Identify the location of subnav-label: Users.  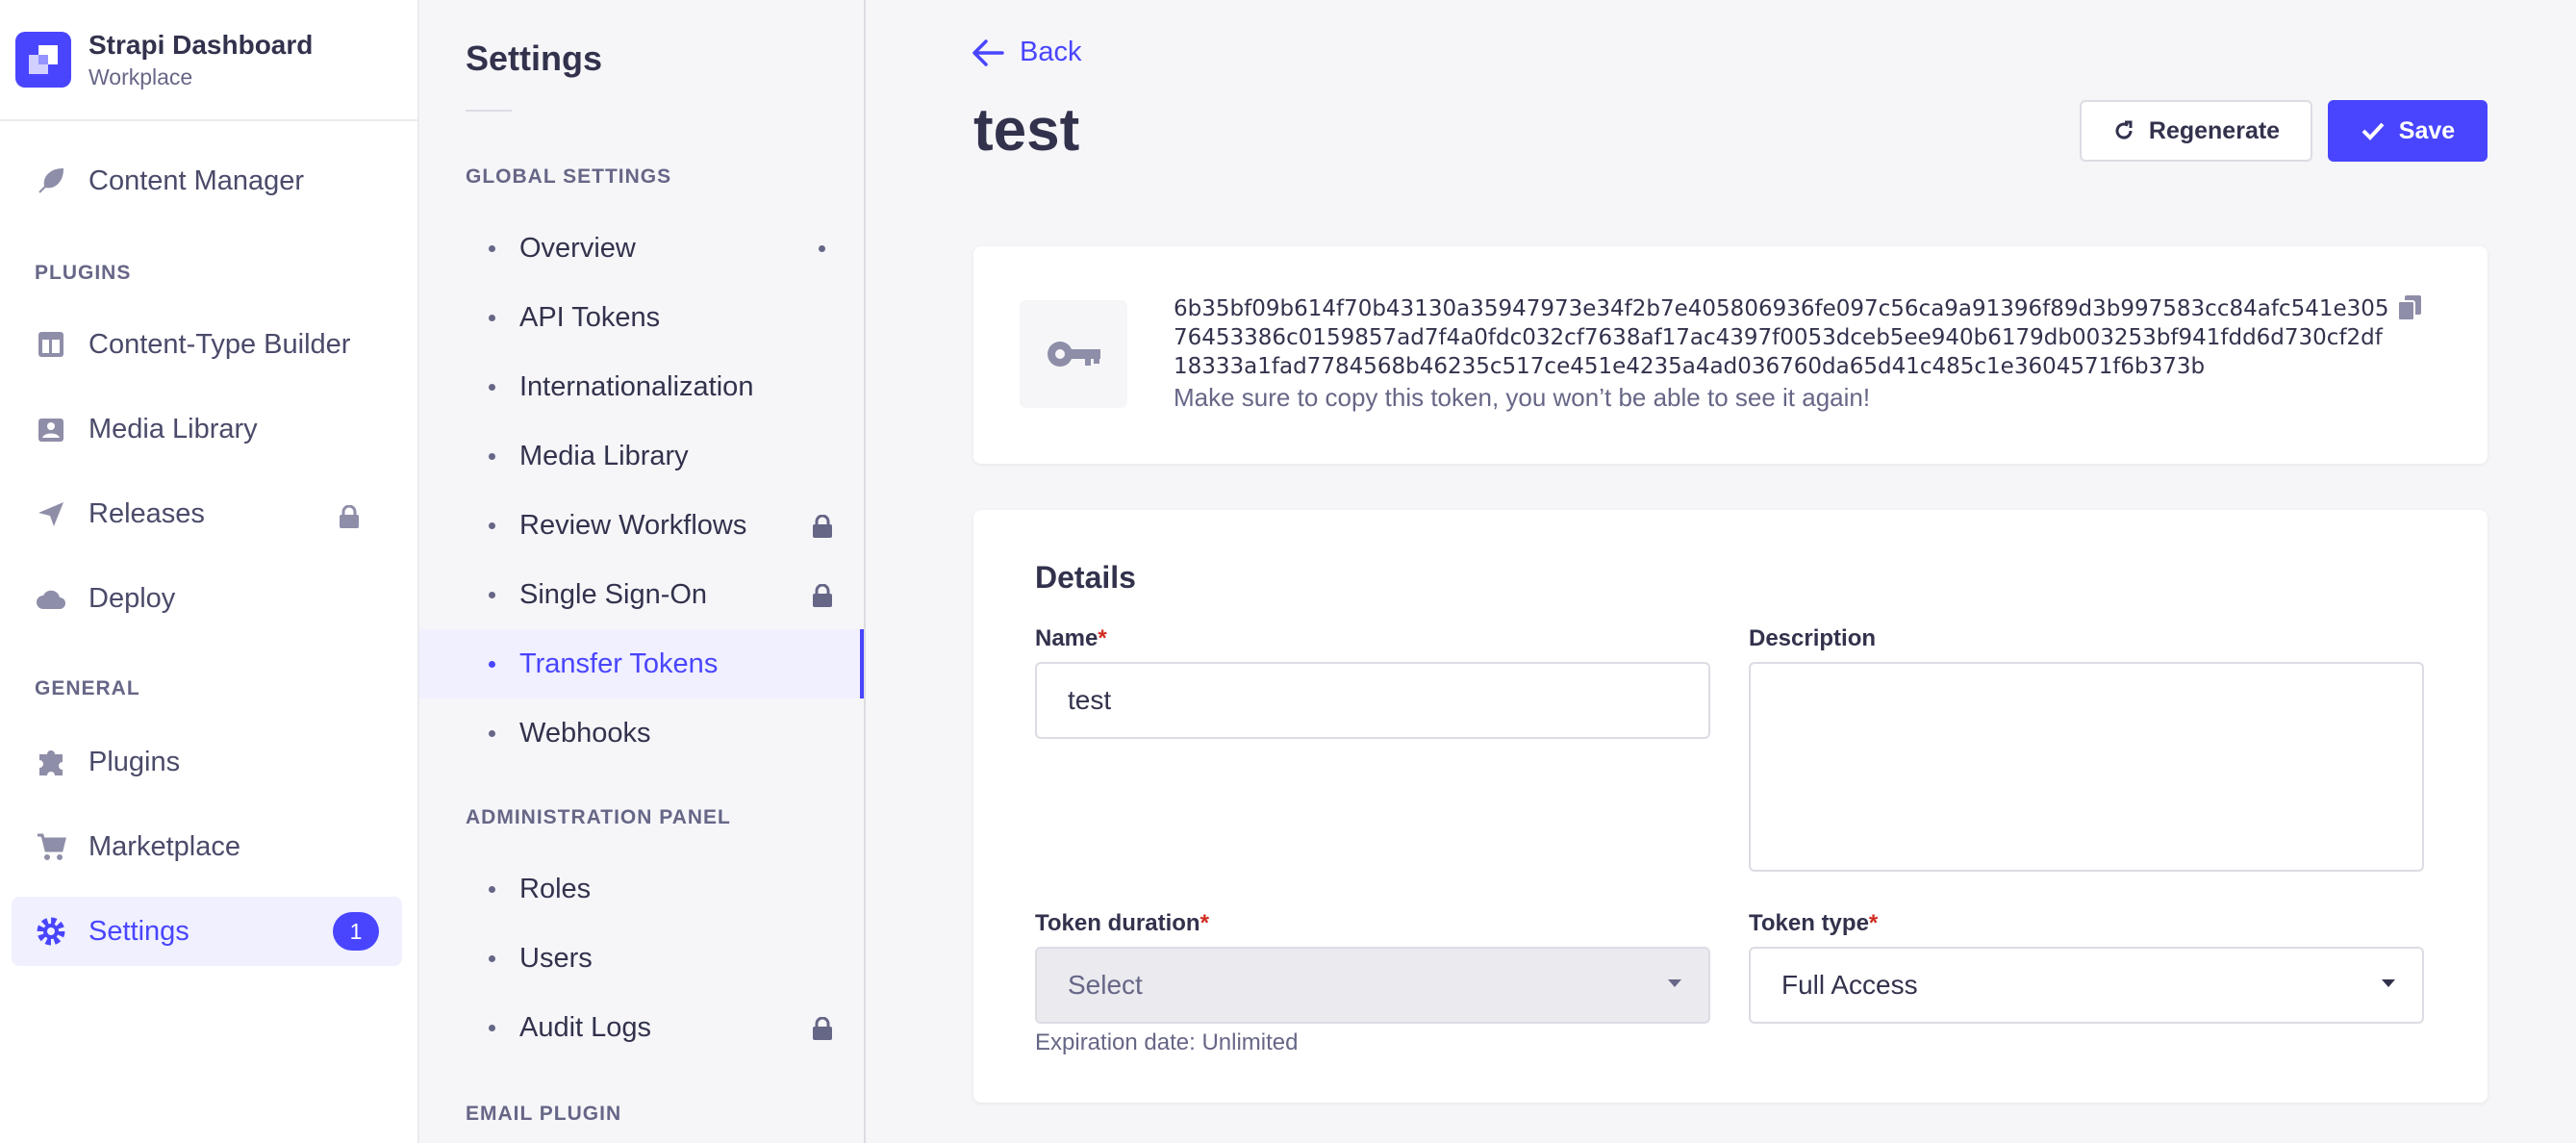
(556, 958).